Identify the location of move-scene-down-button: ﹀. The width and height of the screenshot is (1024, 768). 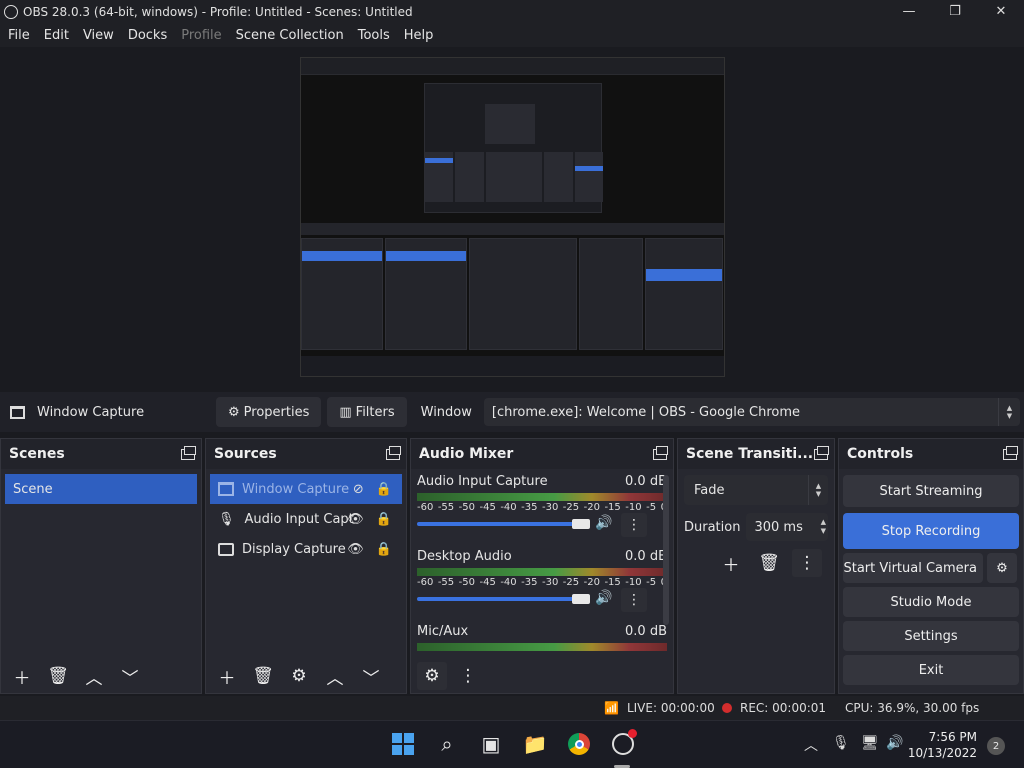
(130, 676).